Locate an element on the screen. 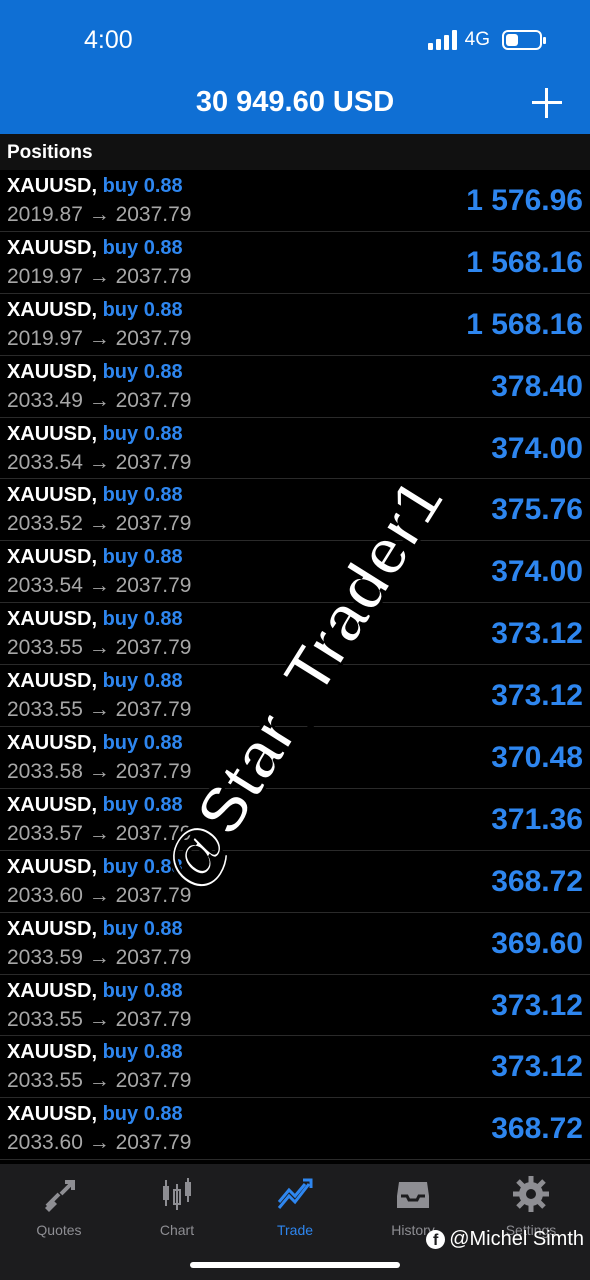  position-profit: 371.36 is located at coordinates (537, 819).